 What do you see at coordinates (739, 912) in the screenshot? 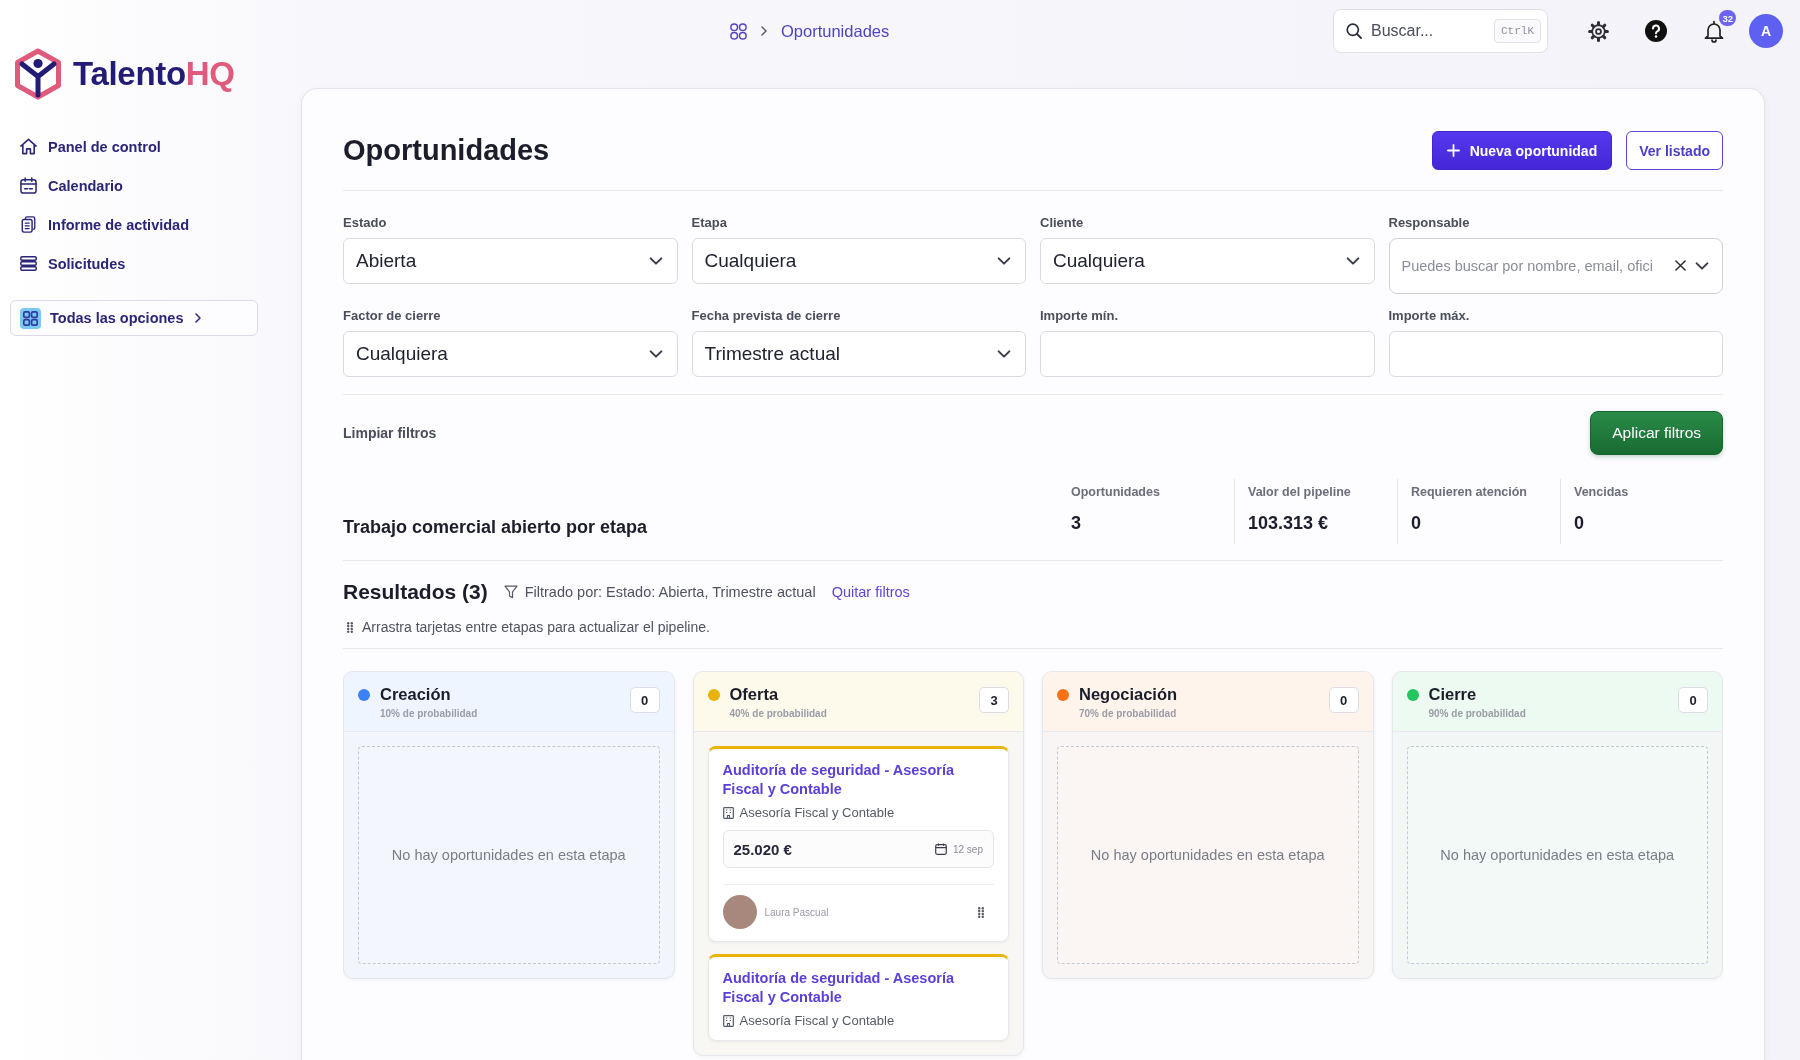
I see `avatar-photo-placeholder` at bounding box center [739, 912].